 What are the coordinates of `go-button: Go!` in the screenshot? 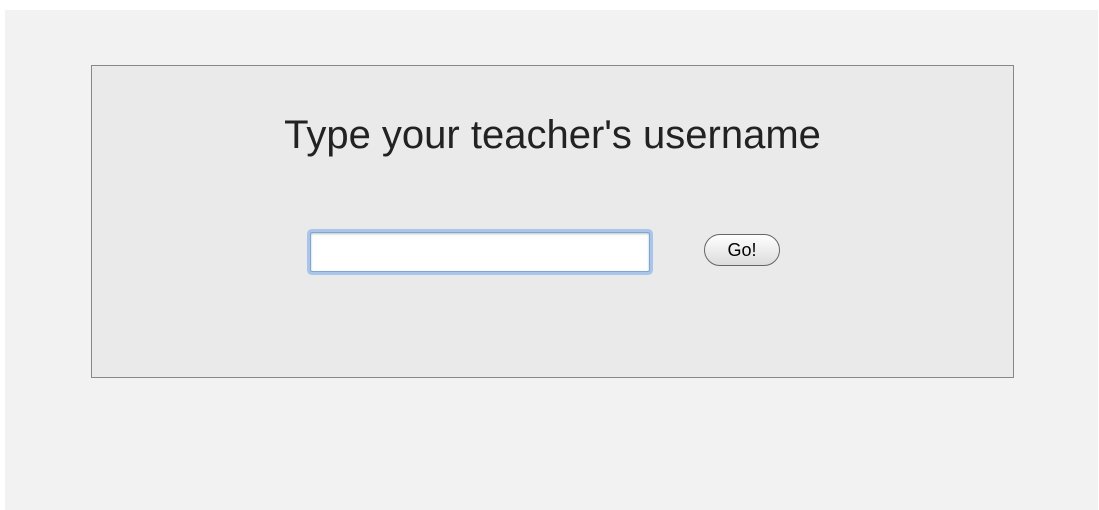 It's located at (742, 250).